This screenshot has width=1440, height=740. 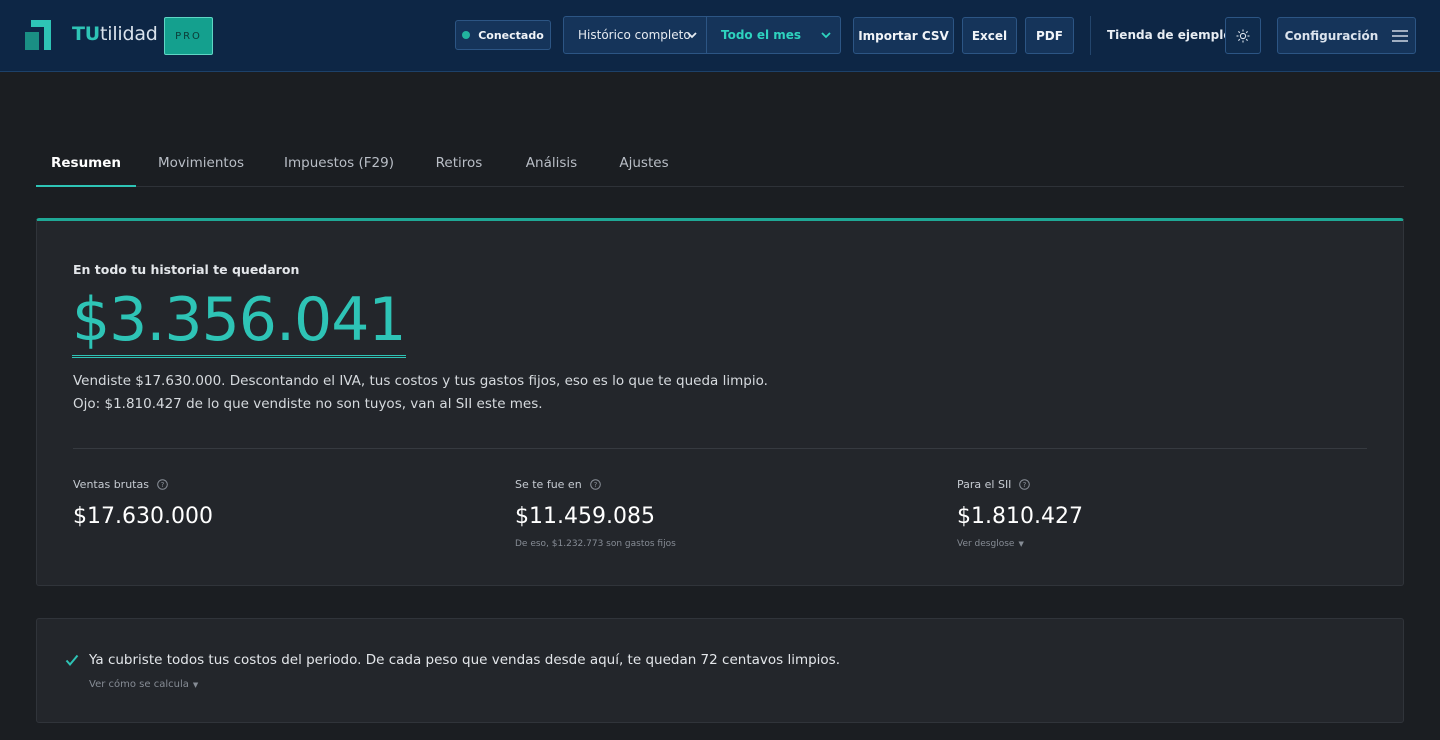 What do you see at coordinates (989, 35) in the screenshot?
I see `export-excel-button: Excel` at bounding box center [989, 35].